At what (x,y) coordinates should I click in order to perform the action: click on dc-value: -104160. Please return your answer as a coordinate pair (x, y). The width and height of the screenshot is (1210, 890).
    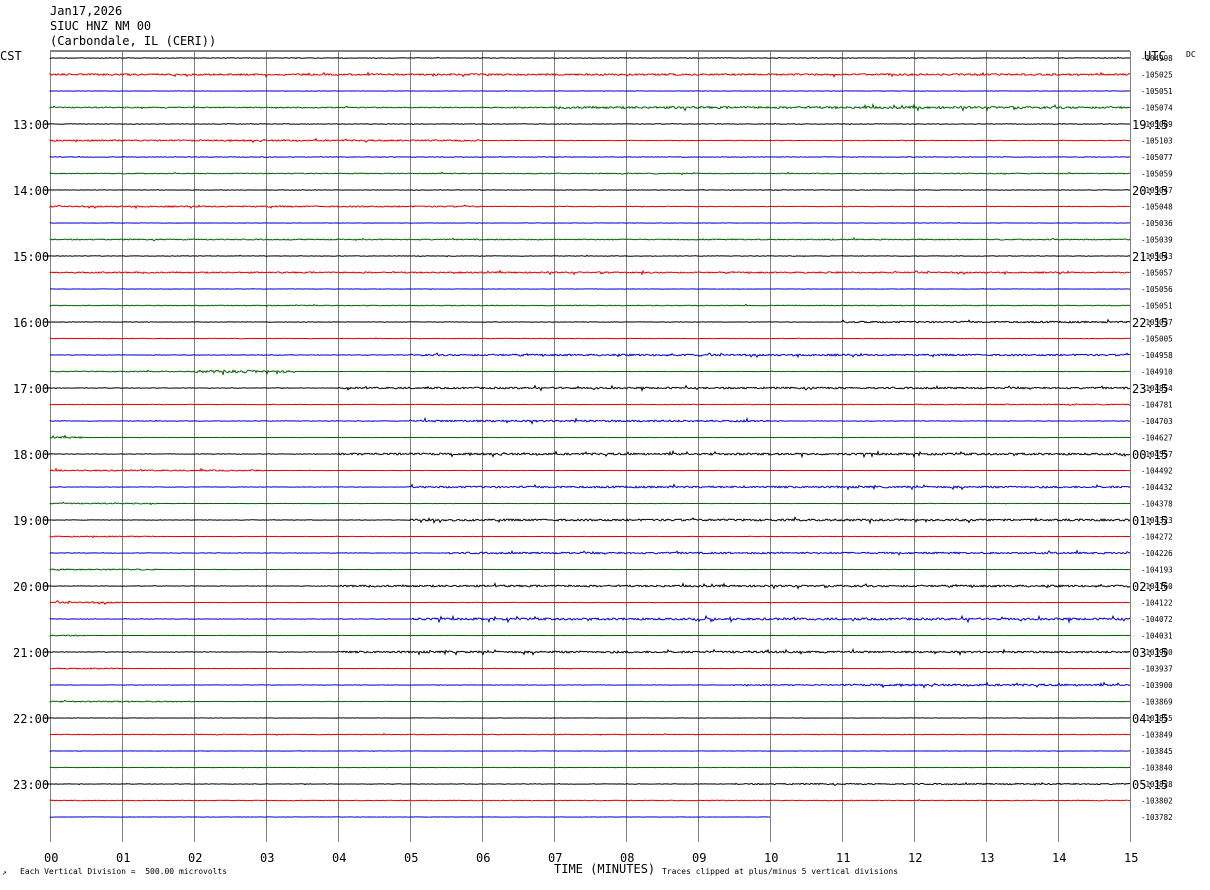
    Looking at the image, I should click on (1157, 586).